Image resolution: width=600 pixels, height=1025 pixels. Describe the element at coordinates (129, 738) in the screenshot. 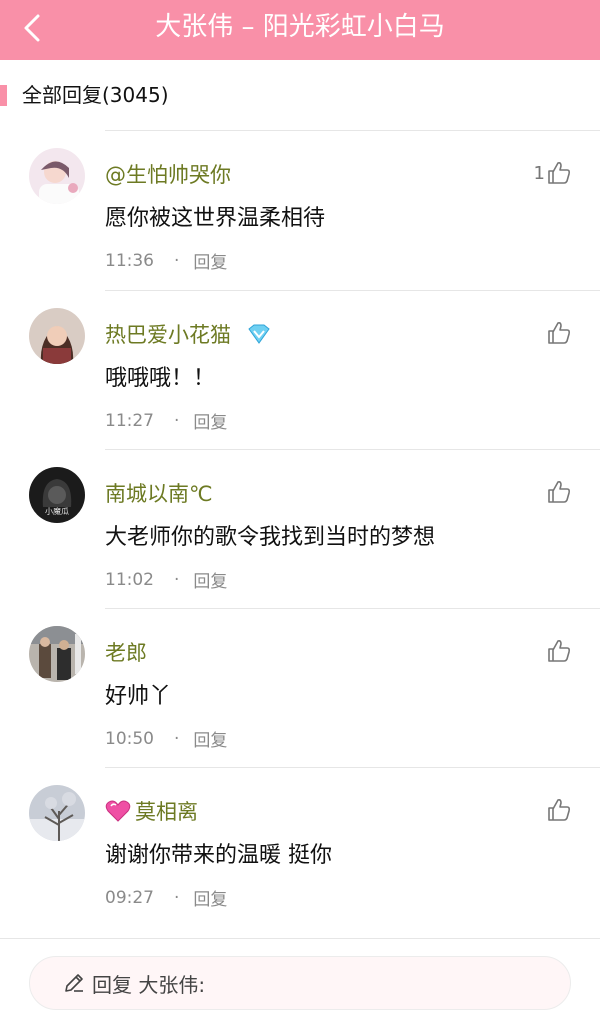

I see `timestamp: 10:50` at that location.